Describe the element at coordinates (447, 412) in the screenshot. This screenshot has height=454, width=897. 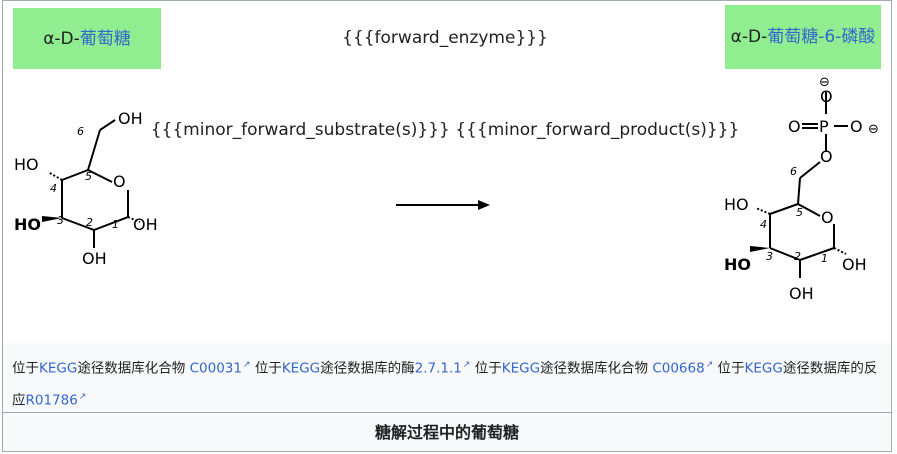
I see `caption-divider` at that location.